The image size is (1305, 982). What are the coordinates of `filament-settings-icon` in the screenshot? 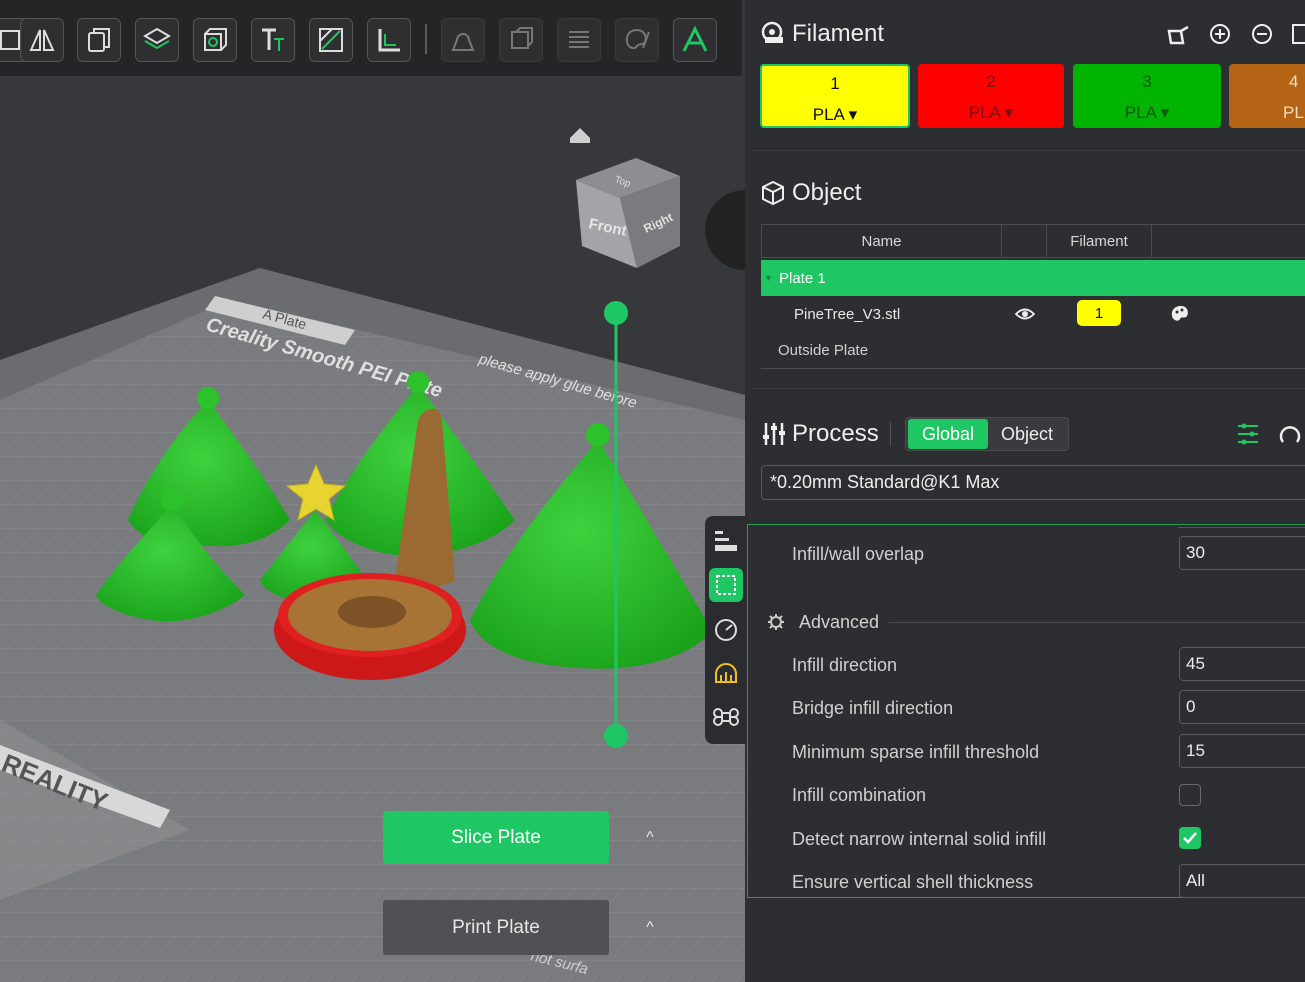 It's located at (1298, 34).